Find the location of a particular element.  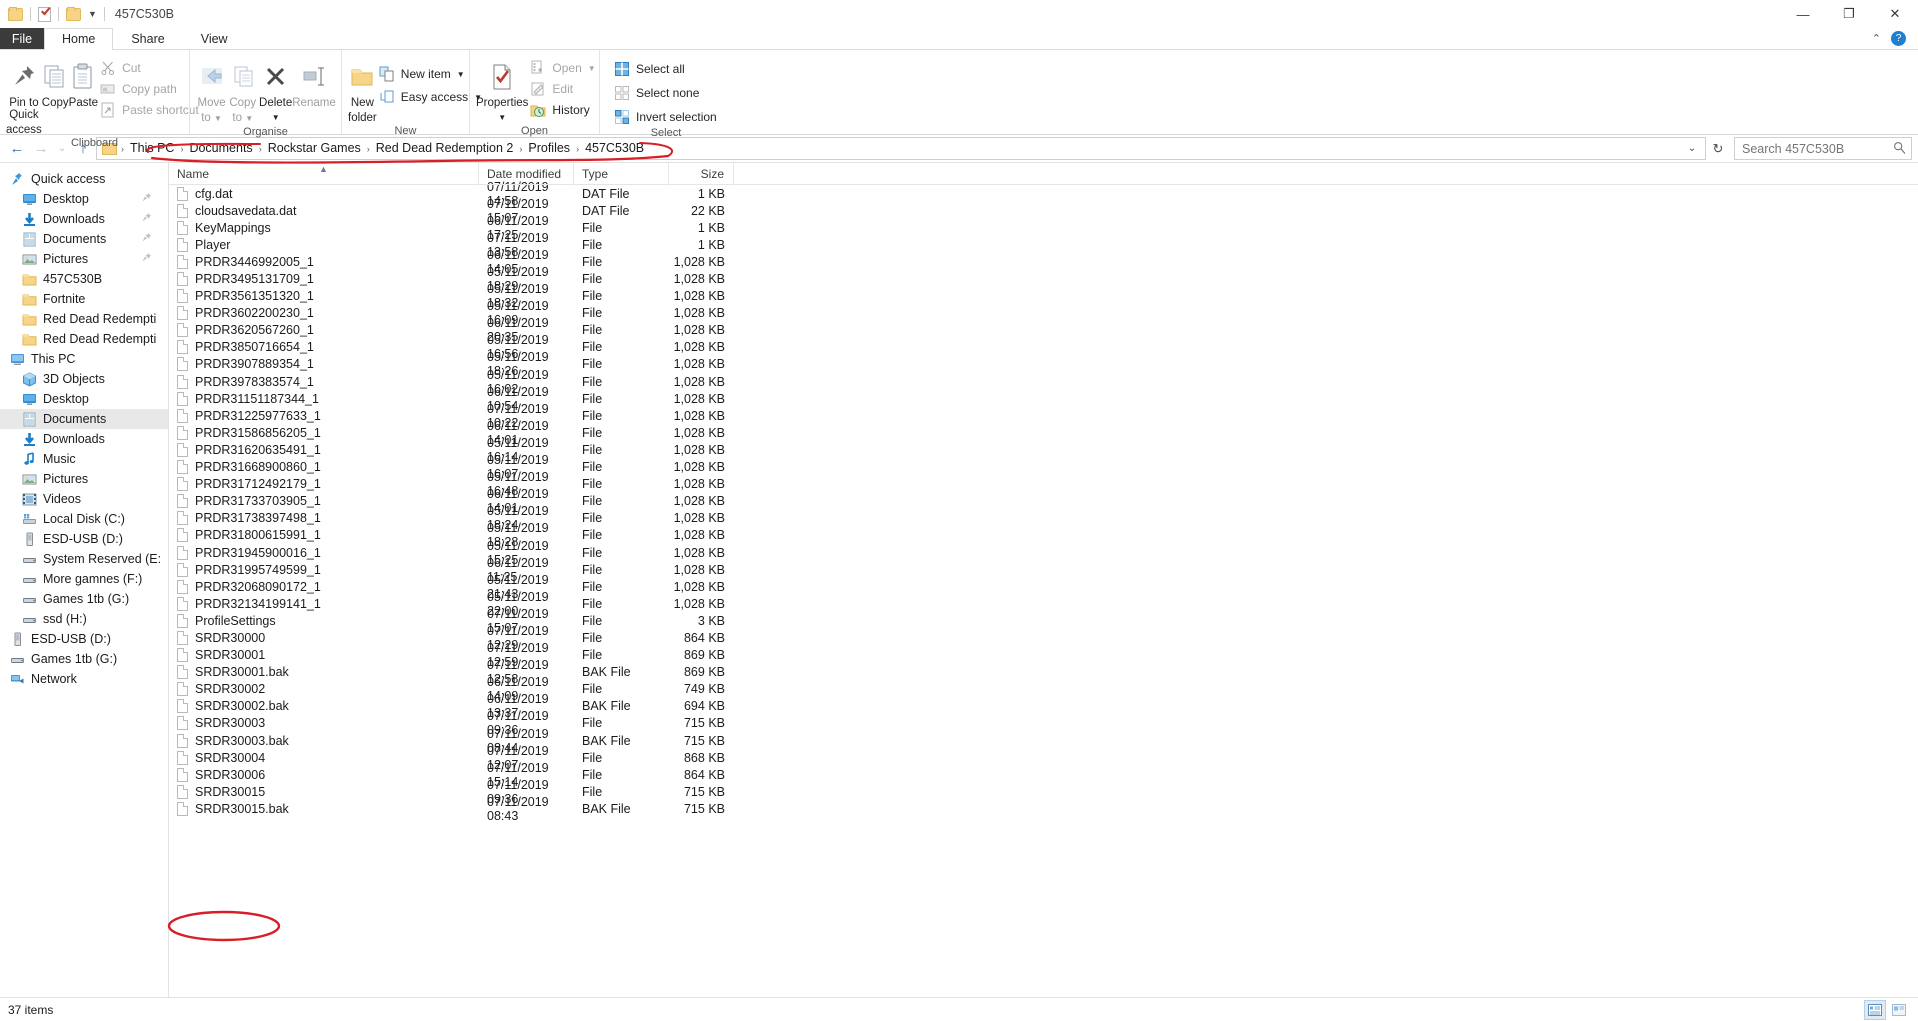

new-folder-button: New folder is located at coordinates (362, 89).